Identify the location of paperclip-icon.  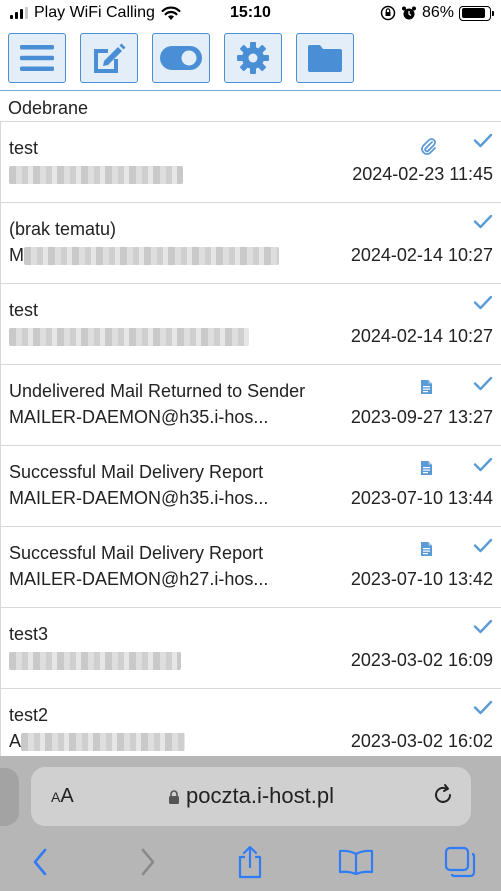
(428, 146).